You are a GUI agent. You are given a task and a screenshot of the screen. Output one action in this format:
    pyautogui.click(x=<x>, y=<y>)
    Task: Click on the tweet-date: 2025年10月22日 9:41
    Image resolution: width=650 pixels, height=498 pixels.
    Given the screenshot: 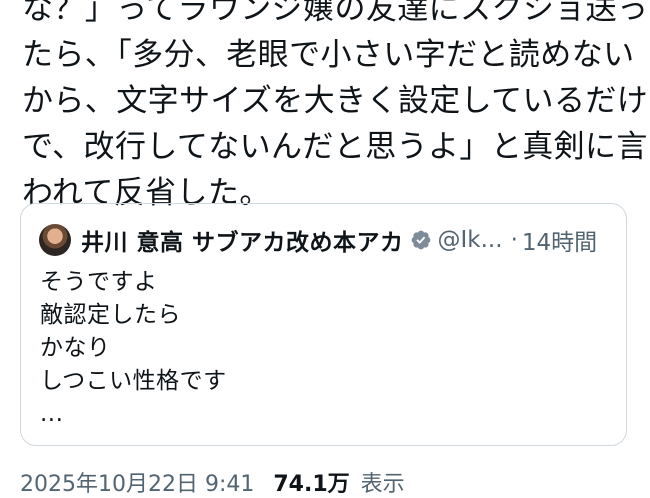 What is the action you would take?
    pyautogui.click(x=137, y=484)
    